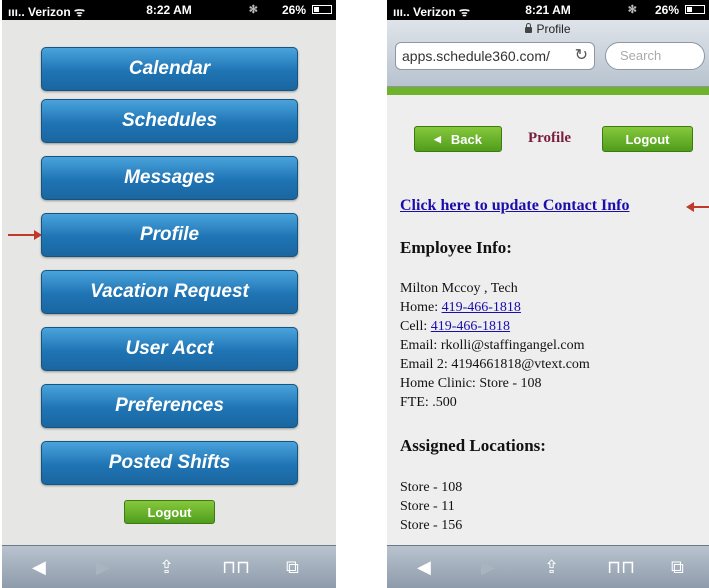  I want to click on schedules-button: Schedules, so click(169, 121).